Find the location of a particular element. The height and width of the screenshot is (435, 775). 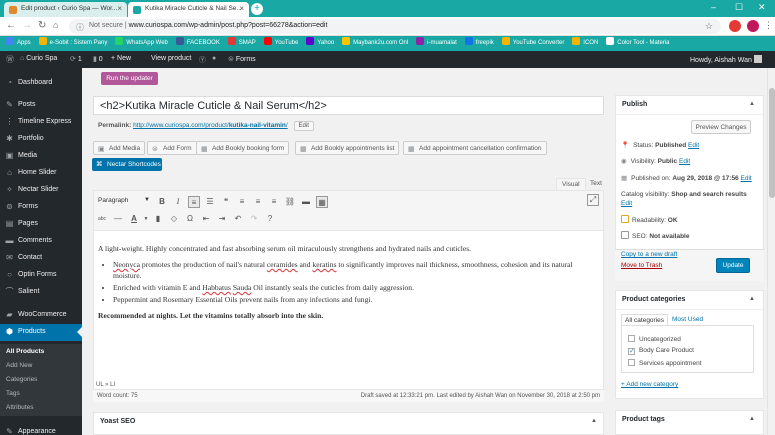

submenu-add-new: Add New is located at coordinates (19, 365).